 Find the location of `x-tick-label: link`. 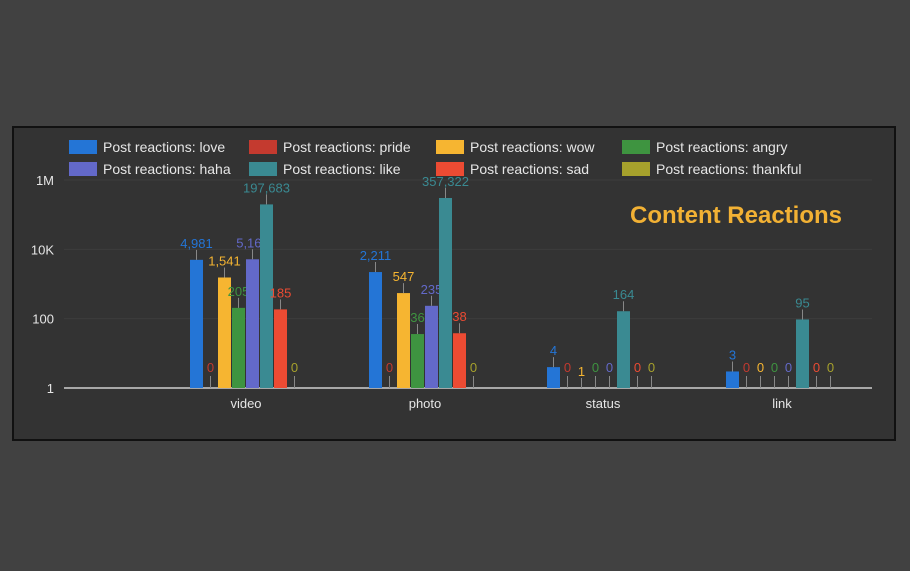

x-tick-label: link is located at coordinates (782, 403).